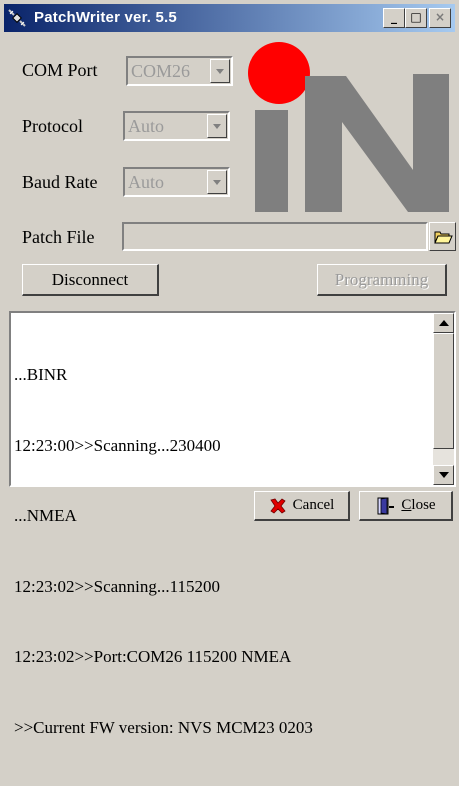 Image resolution: width=459 pixels, height=786 pixels. What do you see at coordinates (394, 18) in the screenshot?
I see `minimize-button: _` at bounding box center [394, 18].